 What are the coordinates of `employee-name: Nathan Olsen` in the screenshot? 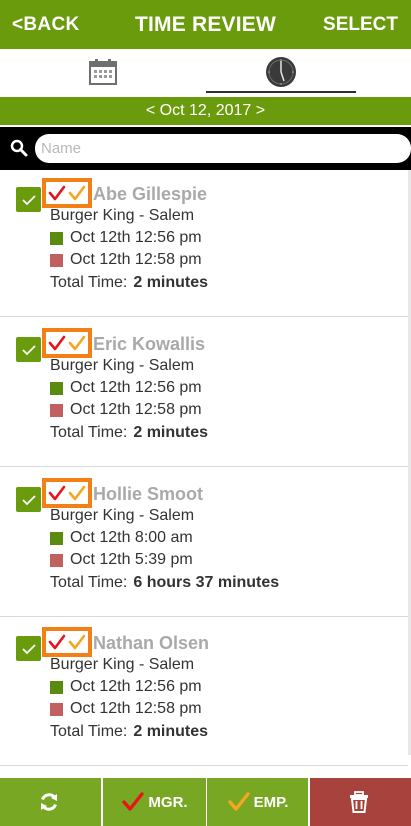 It's located at (151, 643).